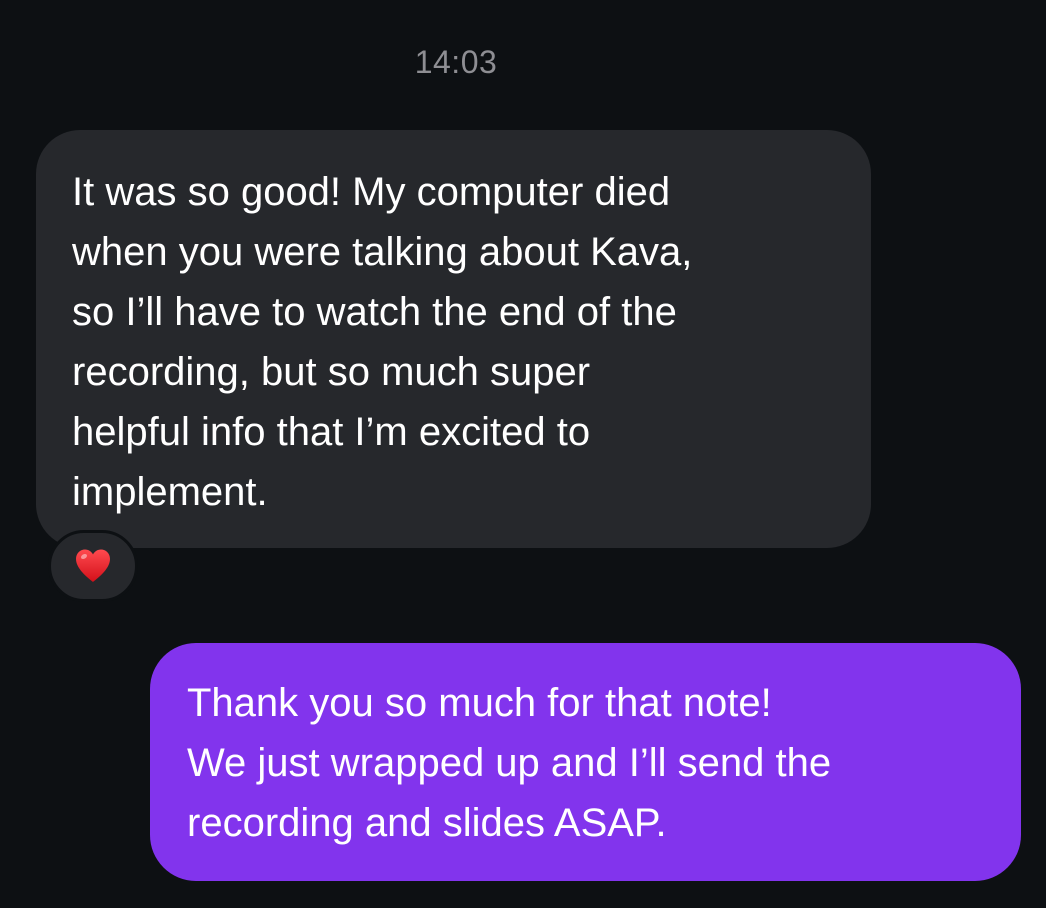 Image resolution: width=1046 pixels, height=908 pixels. I want to click on message-line: when you were talking about Kava,, so click(382, 252).